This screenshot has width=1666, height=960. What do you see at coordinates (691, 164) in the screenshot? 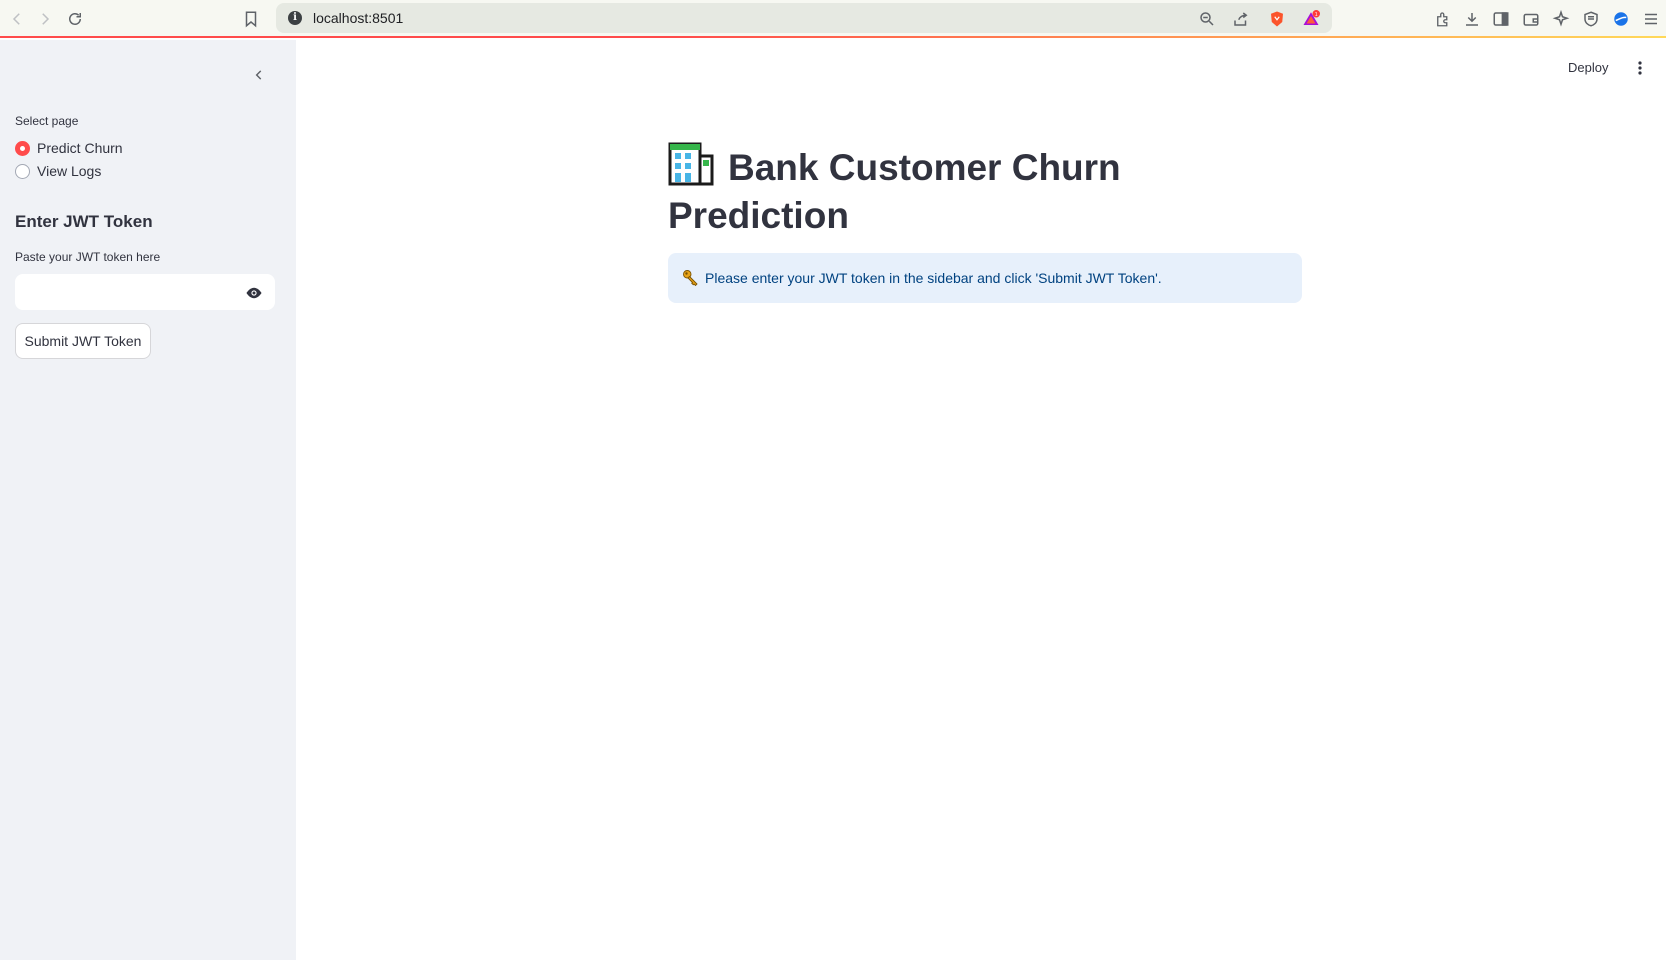
I see `office-building-icon` at bounding box center [691, 164].